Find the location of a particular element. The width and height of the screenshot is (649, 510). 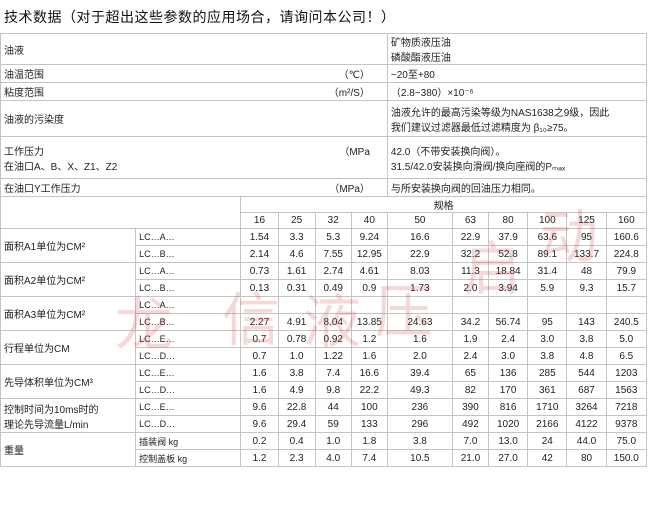

info-row: （℃） 油温范围 −20至+80 is located at coordinates (324, 73).